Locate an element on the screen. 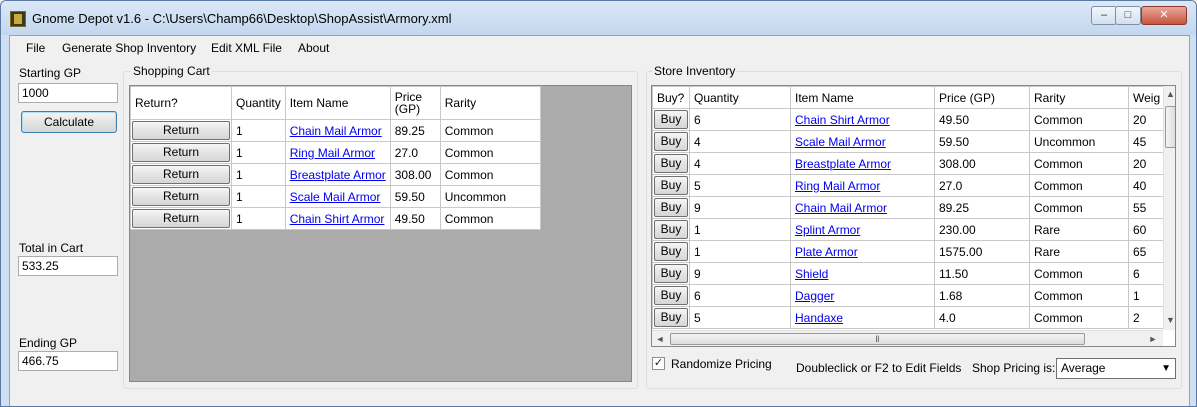 The height and width of the screenshot is (407, 1197). inventory-horizontal-scrollbar: ◄ Ⅱ ► is located at coordinates (907, 338).